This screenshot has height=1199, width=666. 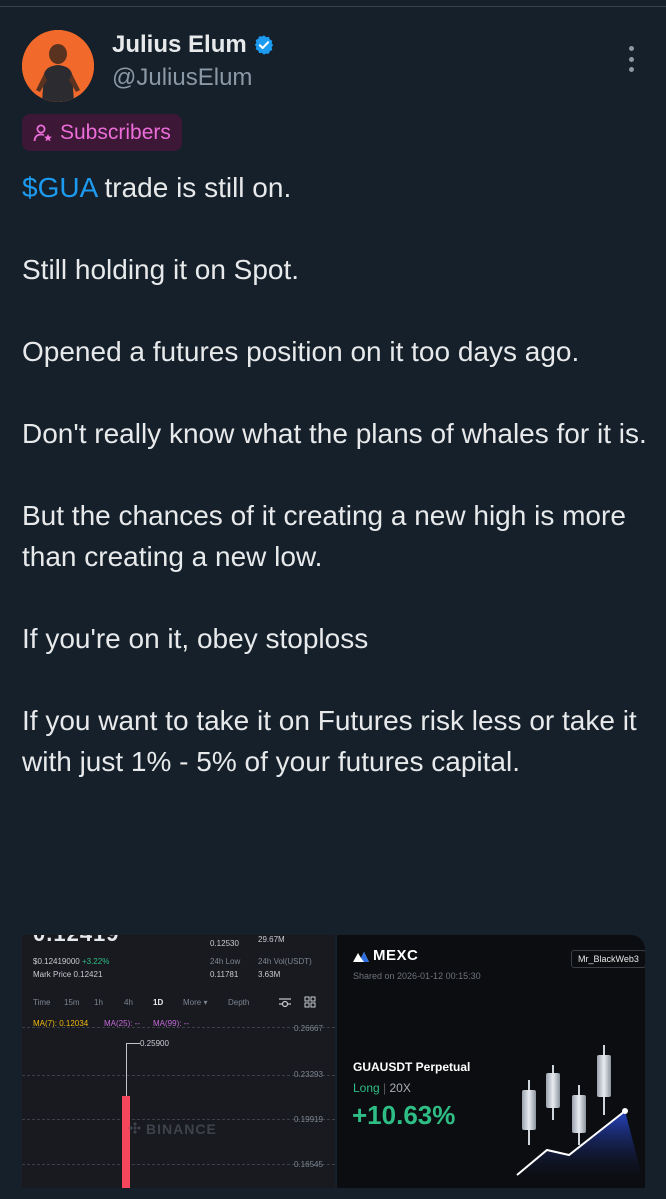 I want to click on big-price: 0.12419, so click(x=76, y=941).